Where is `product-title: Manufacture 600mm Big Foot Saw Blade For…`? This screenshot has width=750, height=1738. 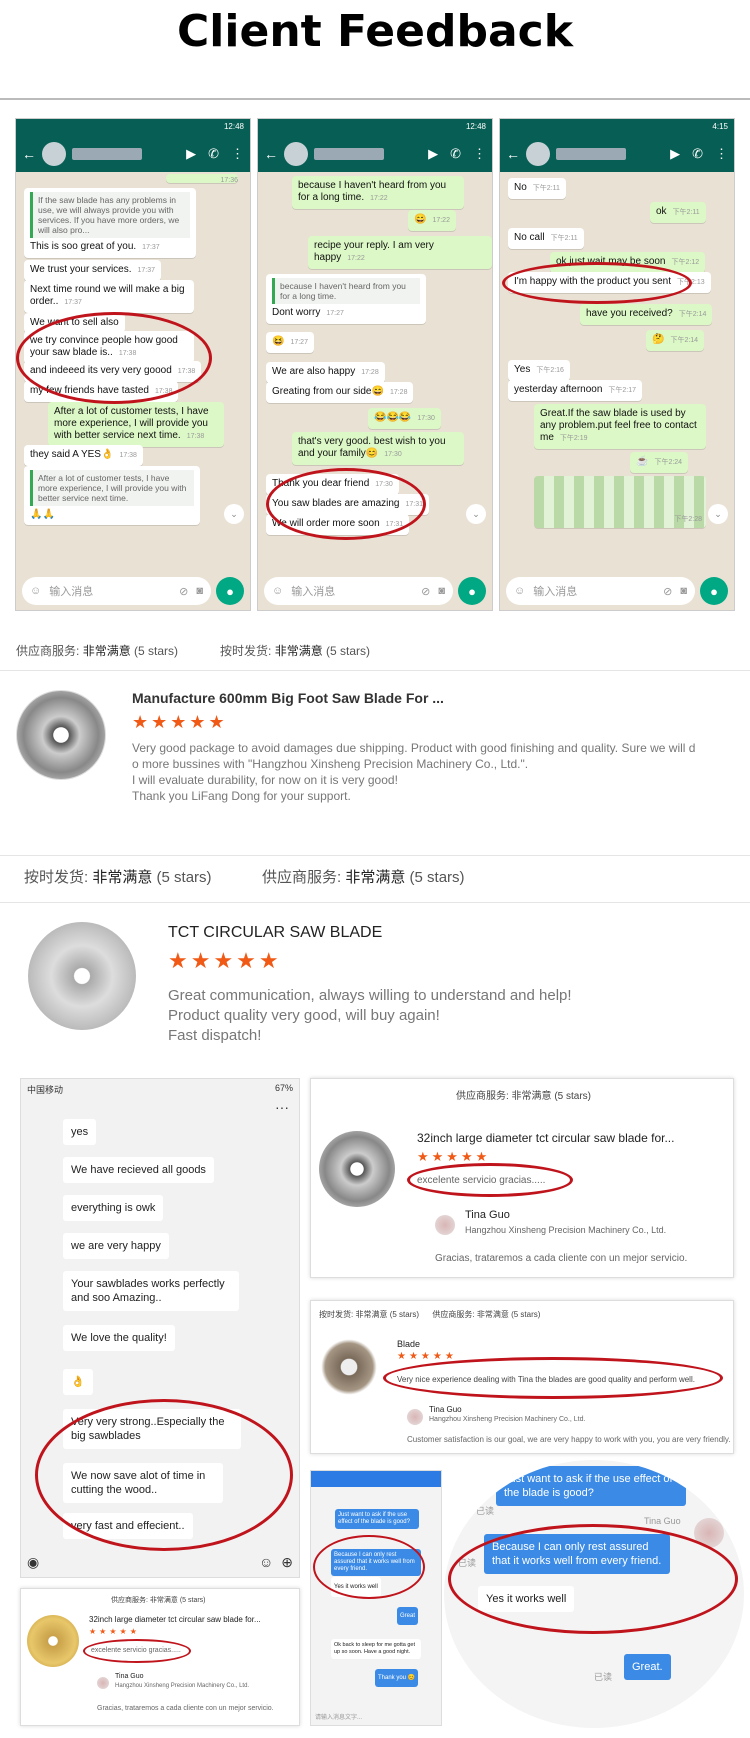
product-title: Manufacture 600mm Big Foot Saw Blade For… is located at coordinates (288, 698).